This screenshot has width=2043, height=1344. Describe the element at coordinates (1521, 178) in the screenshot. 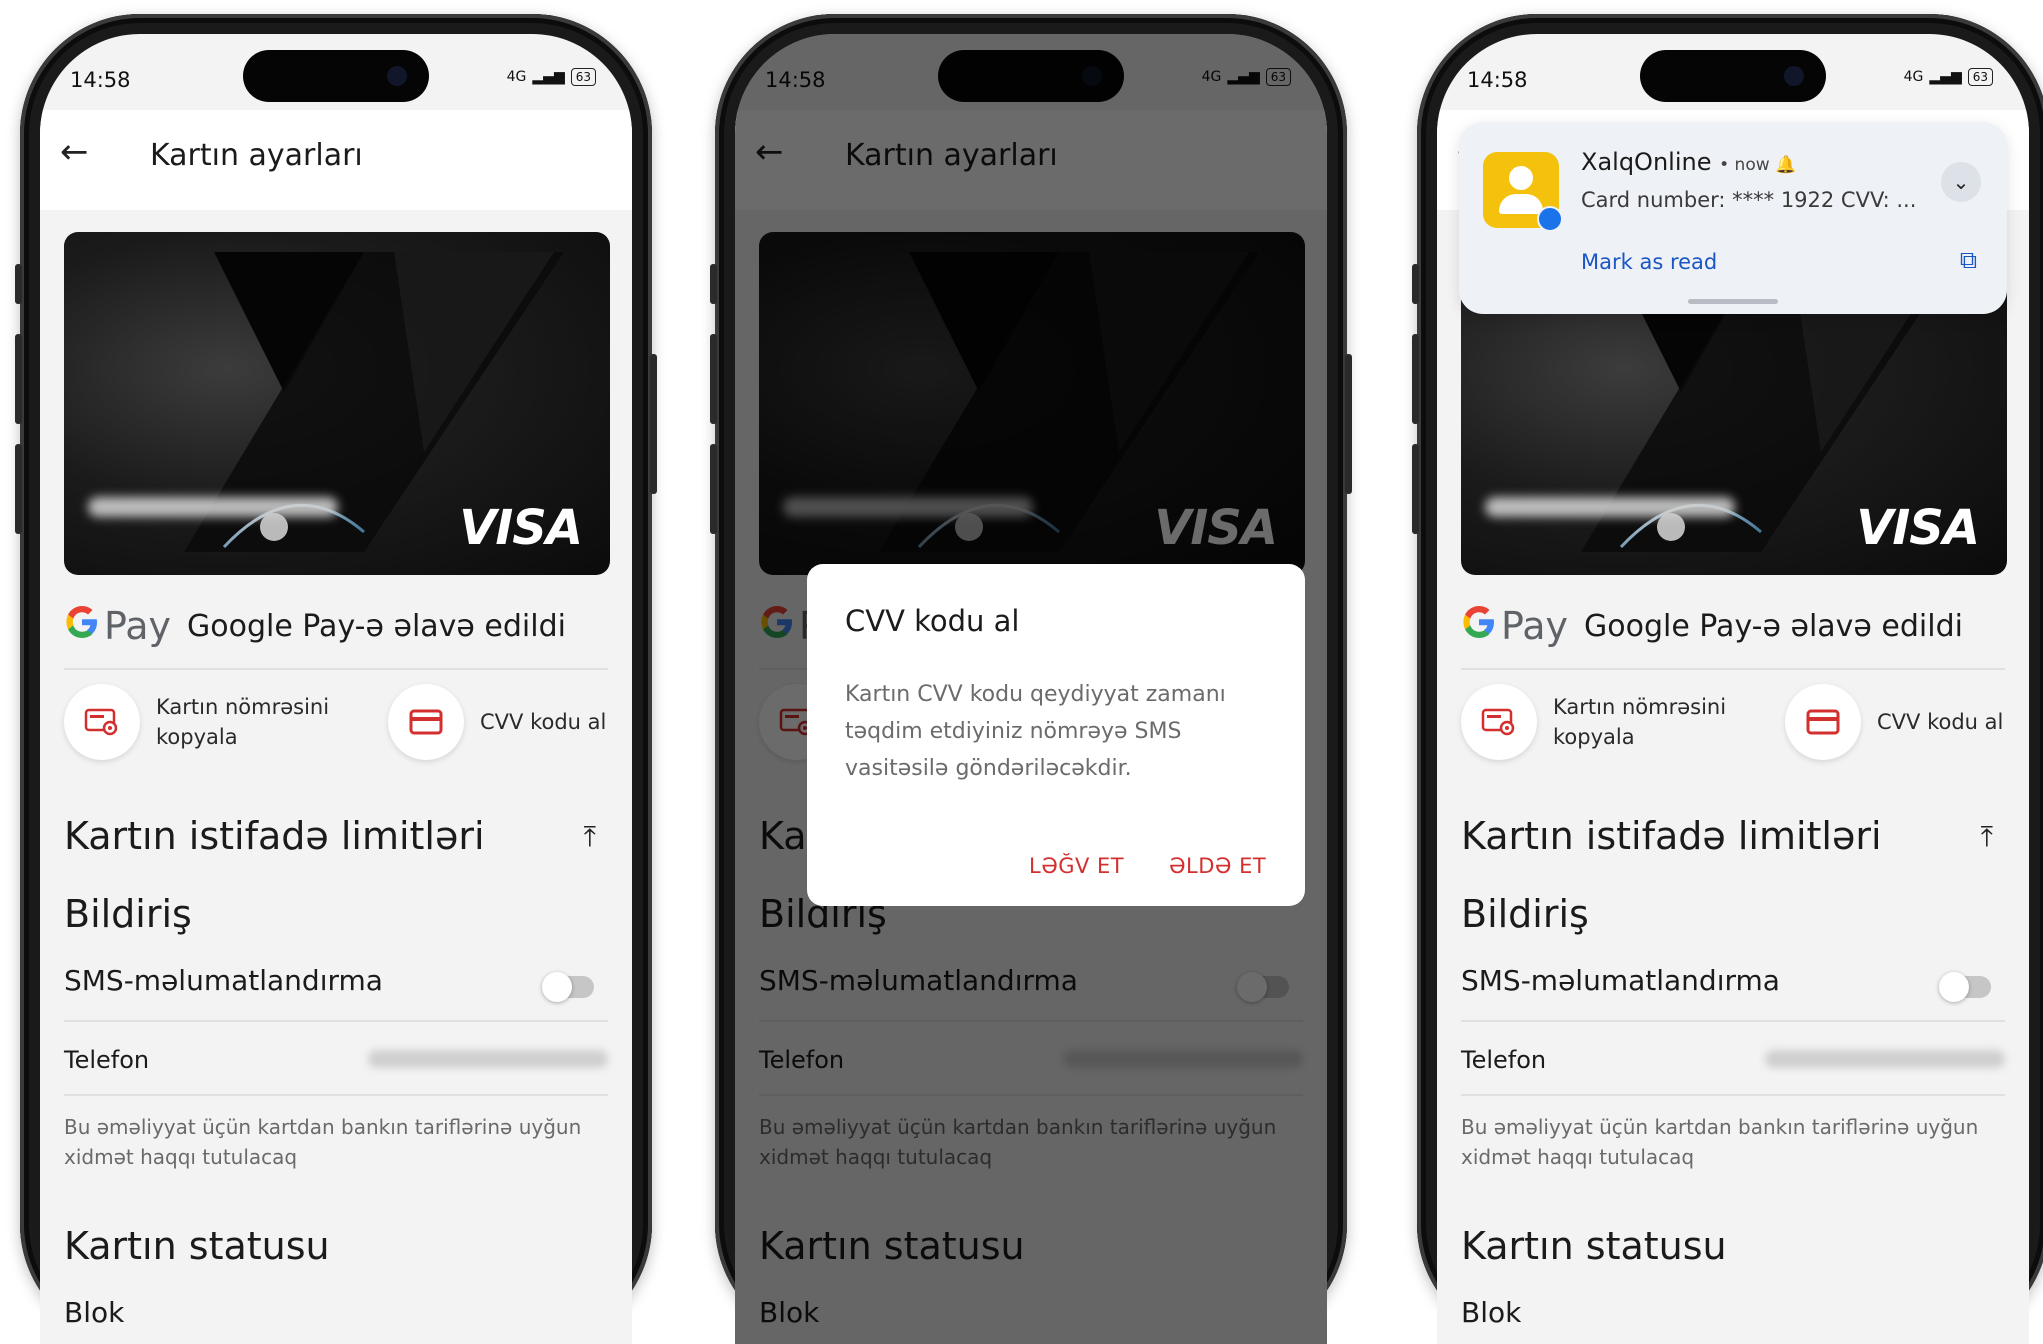

I see `avatar-head` at that location.